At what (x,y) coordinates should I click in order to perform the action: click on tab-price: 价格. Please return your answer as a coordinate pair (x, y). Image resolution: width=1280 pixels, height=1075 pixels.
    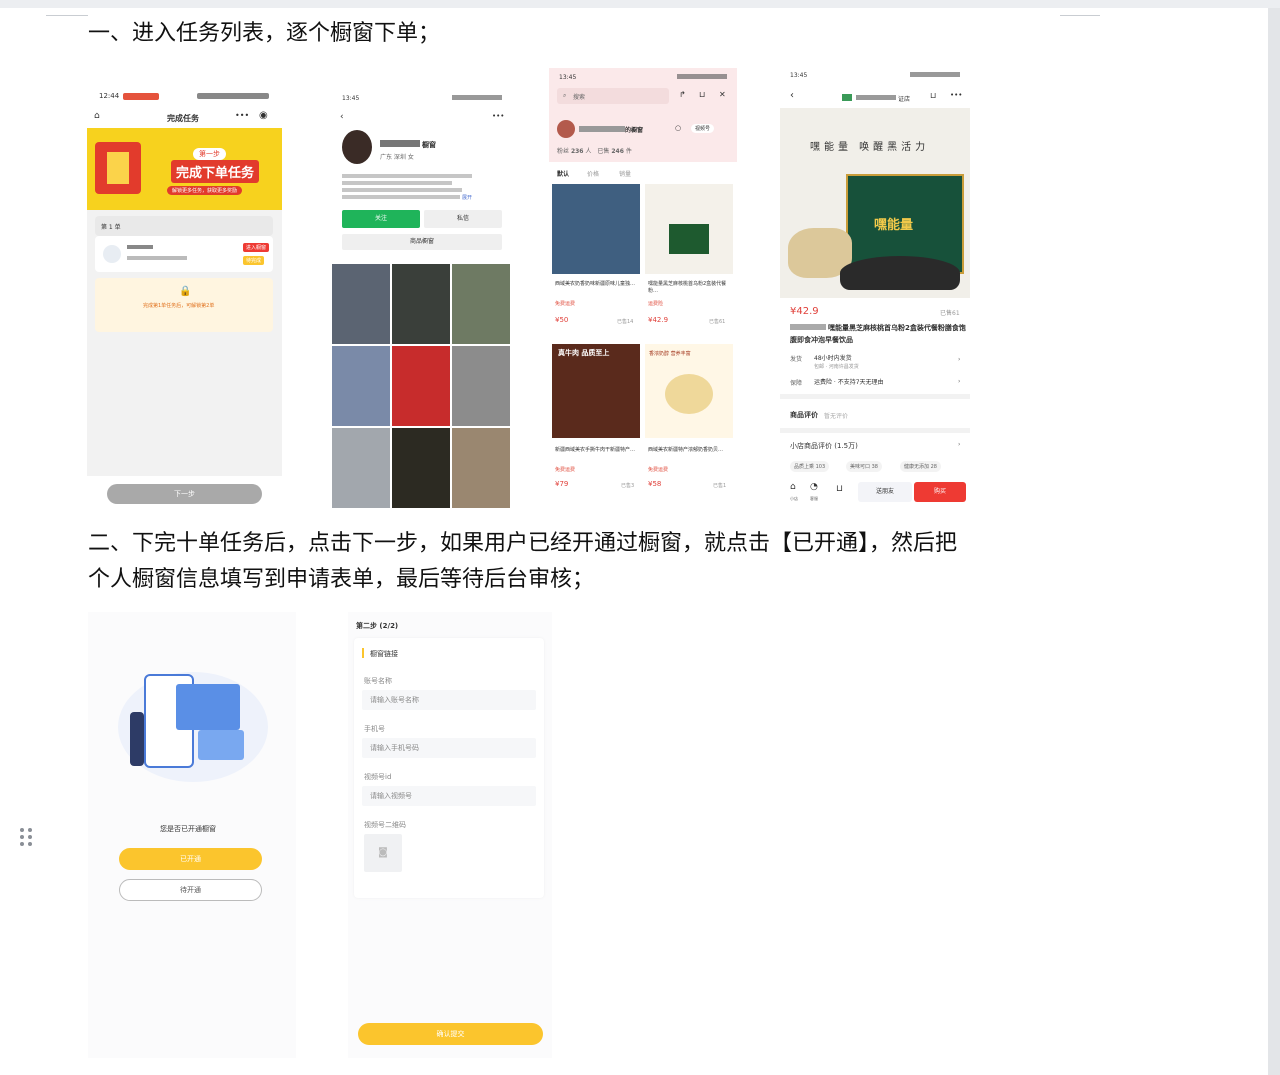
    Looking at the image, I should click on (593, 173).